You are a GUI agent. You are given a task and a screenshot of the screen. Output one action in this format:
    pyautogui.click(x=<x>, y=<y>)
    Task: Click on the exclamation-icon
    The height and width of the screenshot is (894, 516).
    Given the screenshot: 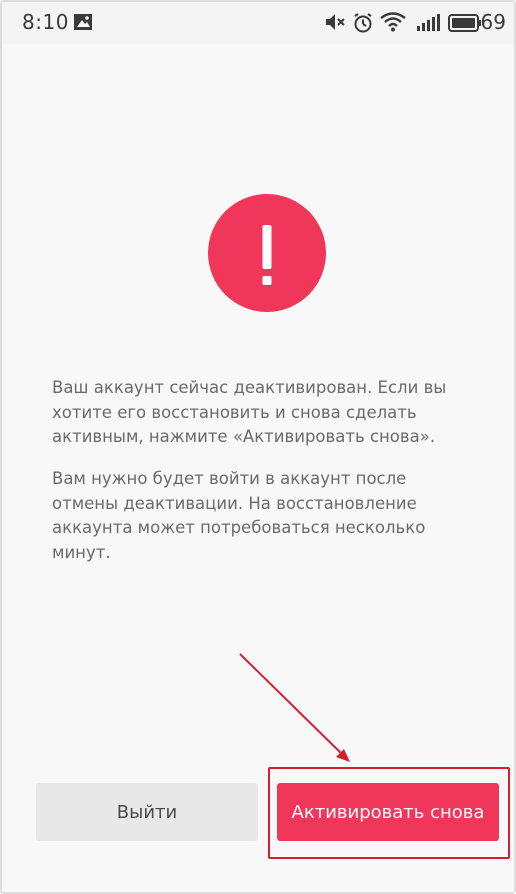 What is the action you would take?
    pyautogui.click(x=267, y=253)
    